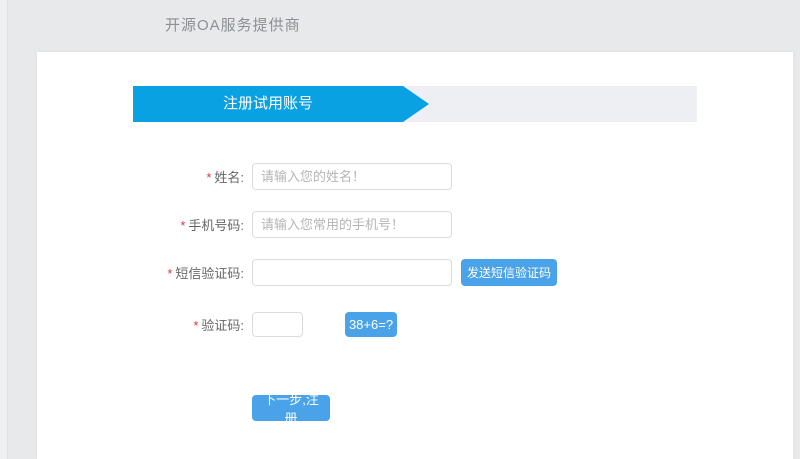 The image size is (800, 459). Describe the element at coordinates (229, 177) in the screenshot. I see `name-label-text: 姓名:` at that location.